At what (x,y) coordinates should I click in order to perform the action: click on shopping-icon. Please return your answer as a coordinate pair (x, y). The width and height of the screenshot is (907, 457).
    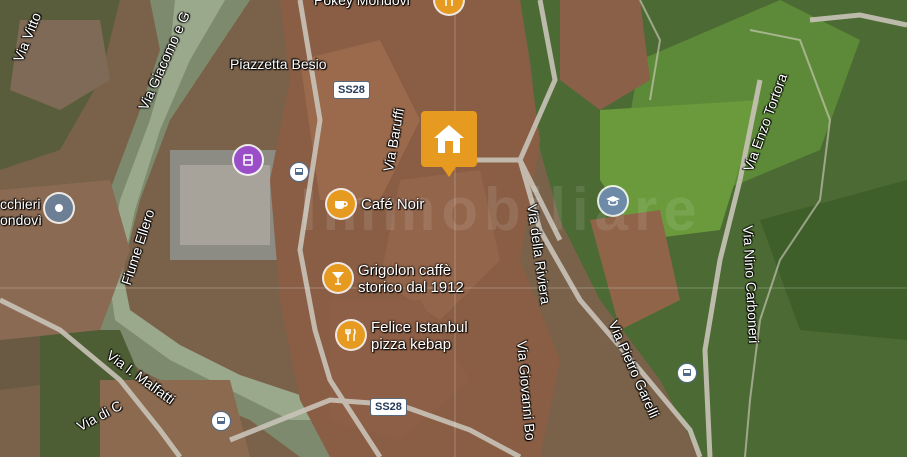
    Looking at the image, I should click on (248, 160).